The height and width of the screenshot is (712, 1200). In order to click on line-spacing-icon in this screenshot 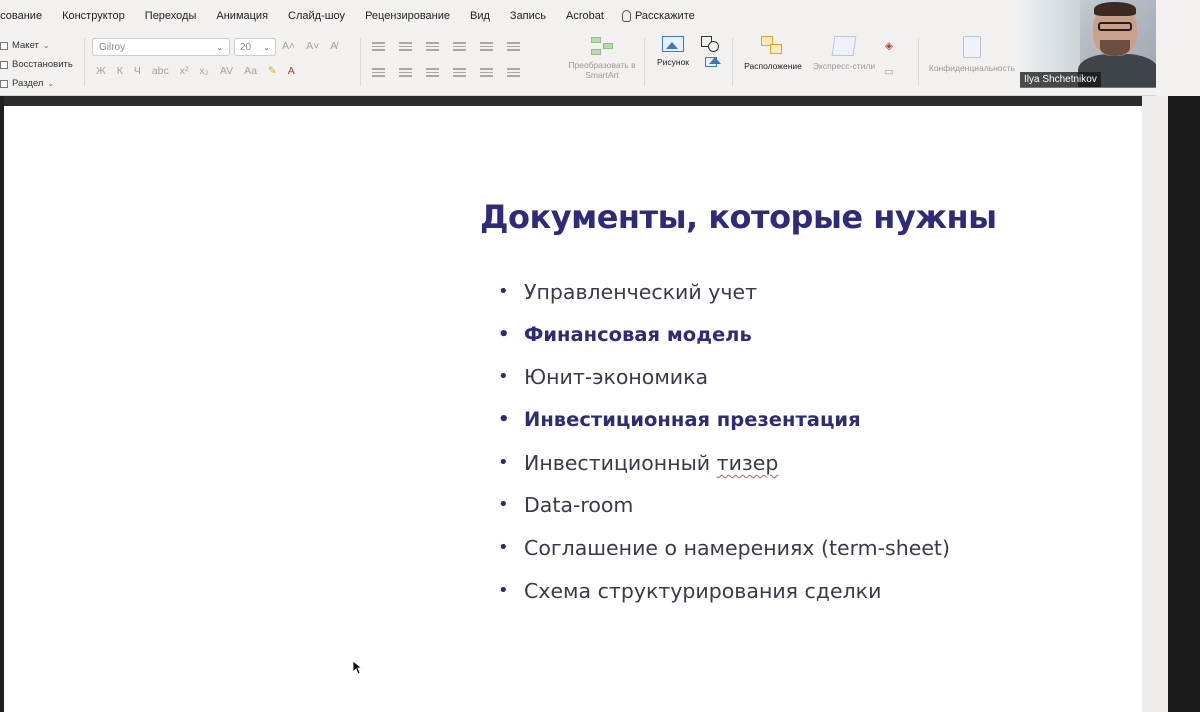, I will do `click(486, 46)`.